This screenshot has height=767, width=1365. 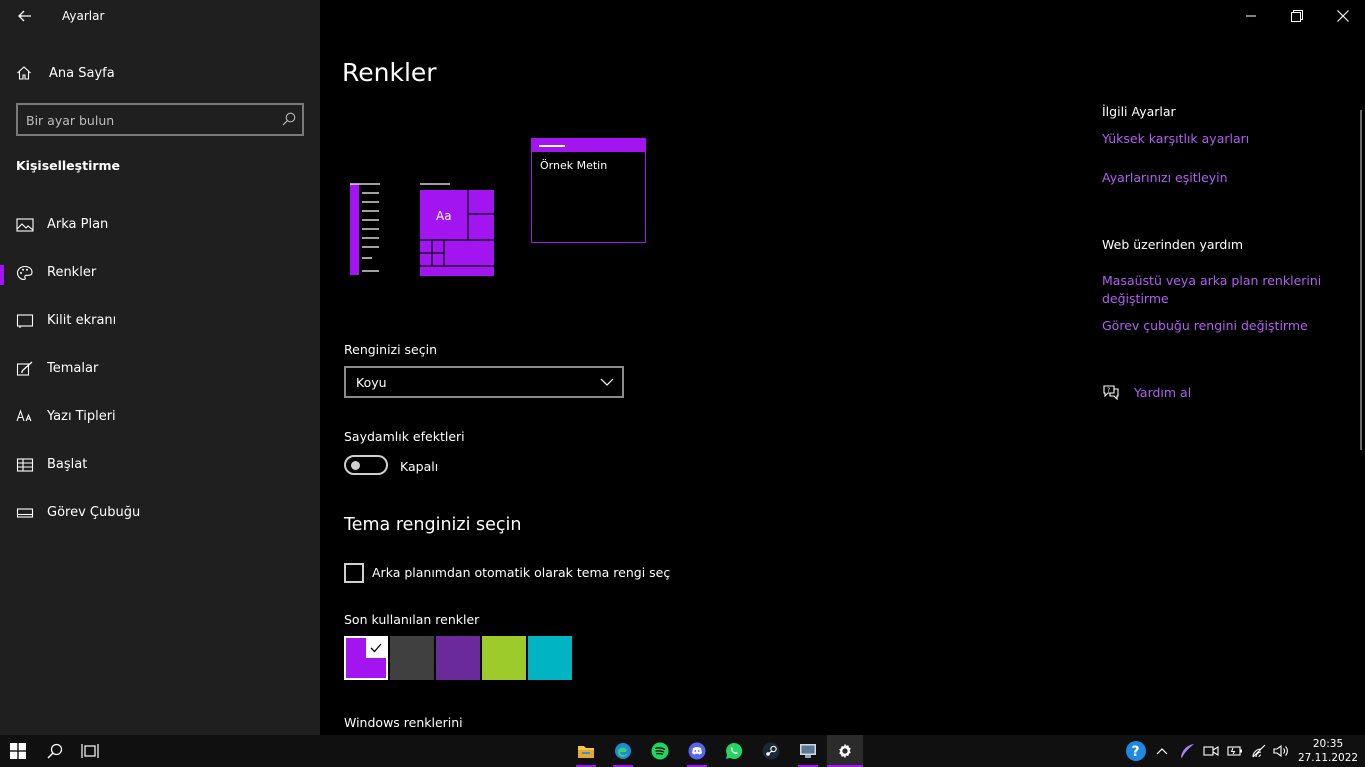 What do you see at coordinates (146, 120) in the screenshot?
I see `search-input` at bounding box center [146, 120].